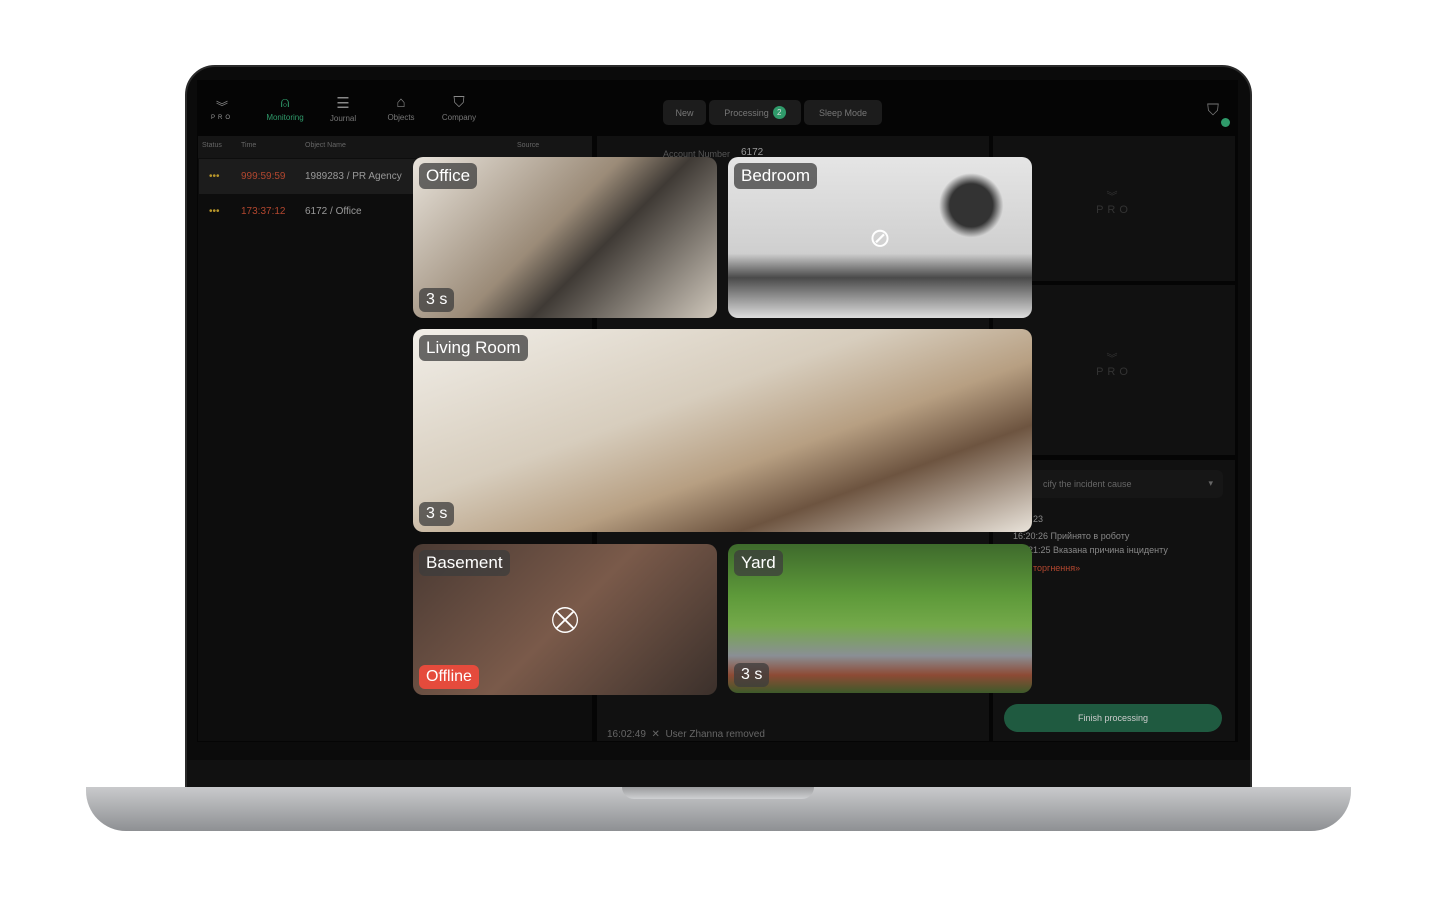  What do you see at coordinates (1057, 568) in the screenshot?
I see `log-line: торгнення»` at bounding box center [1057, 568].